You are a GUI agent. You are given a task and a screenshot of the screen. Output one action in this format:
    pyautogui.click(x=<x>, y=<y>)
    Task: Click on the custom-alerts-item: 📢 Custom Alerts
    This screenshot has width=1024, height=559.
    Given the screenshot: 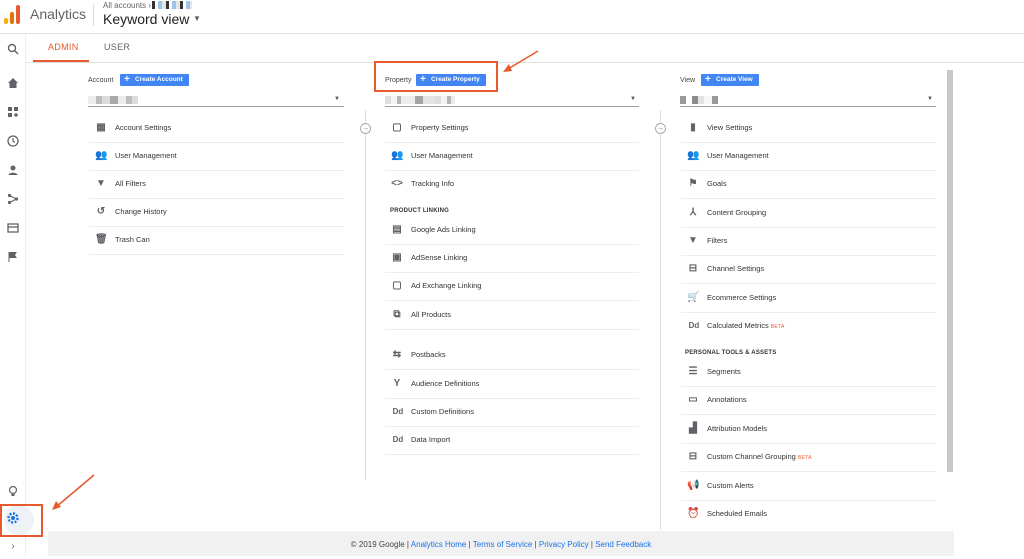 What is the action you would take?
    pyautogui.click(x=808, y=487)
    